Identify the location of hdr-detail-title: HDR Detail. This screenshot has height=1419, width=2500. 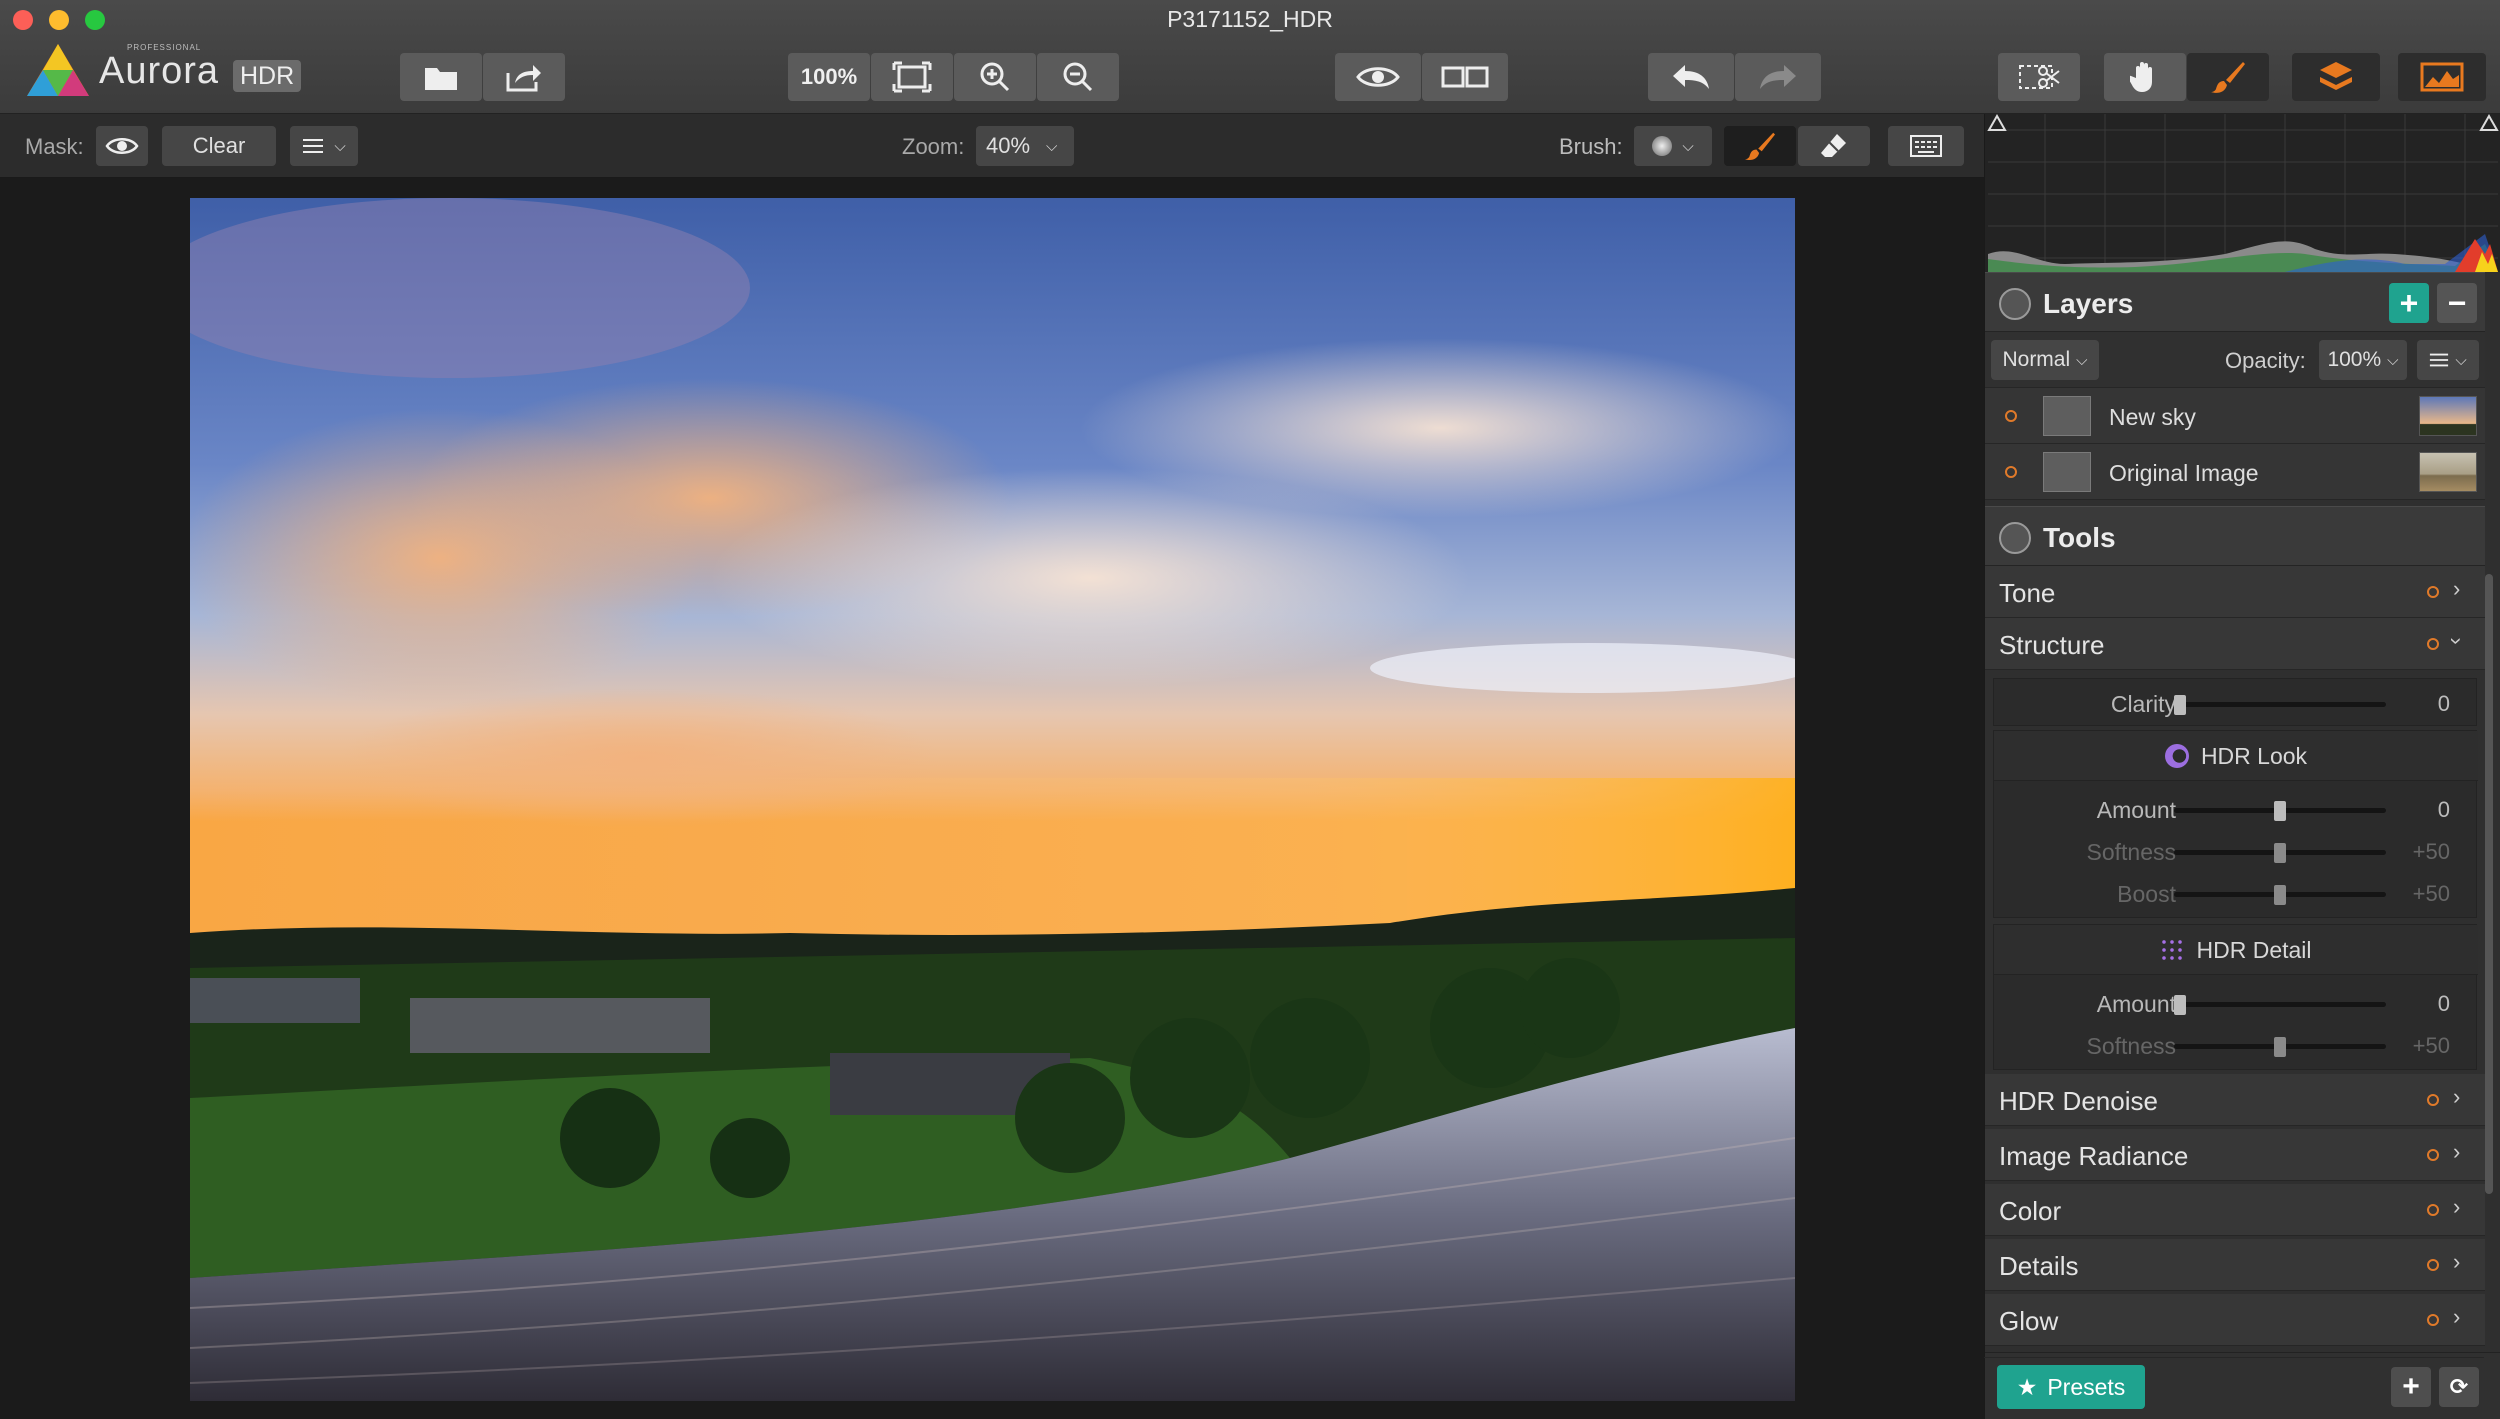
(2236, 950).